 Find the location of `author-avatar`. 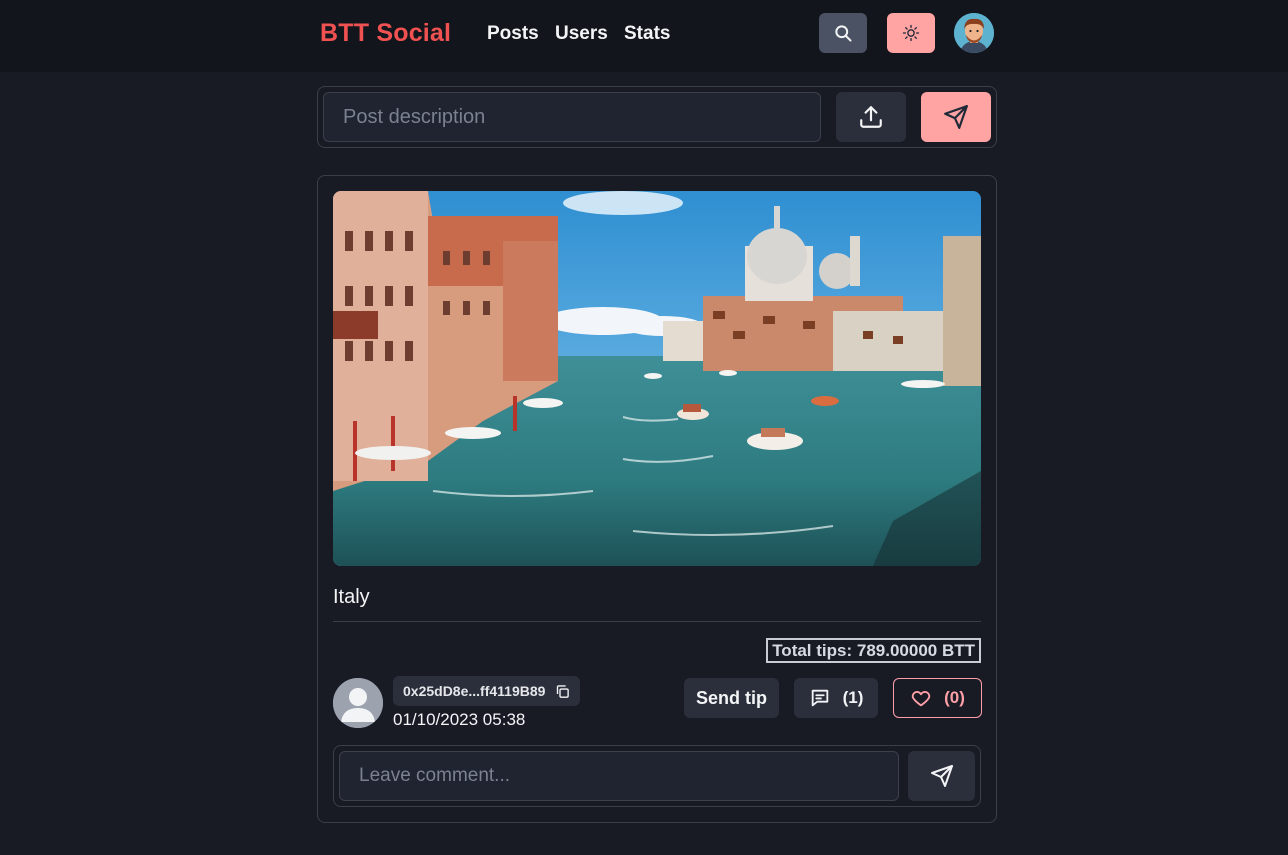

author-avatar is located at coordinates (358, 703).